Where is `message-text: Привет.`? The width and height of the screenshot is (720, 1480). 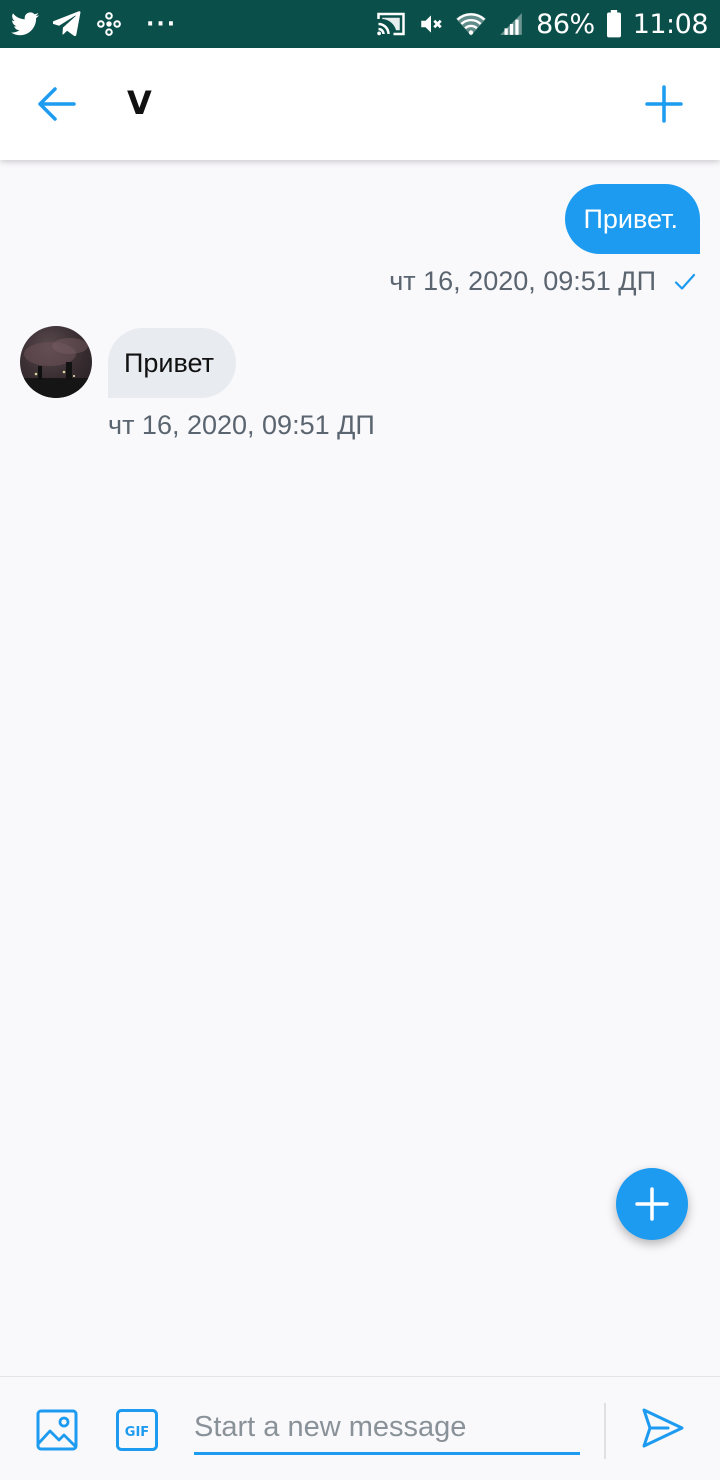
message-text: Привет. is located at coordinates (630, 218).